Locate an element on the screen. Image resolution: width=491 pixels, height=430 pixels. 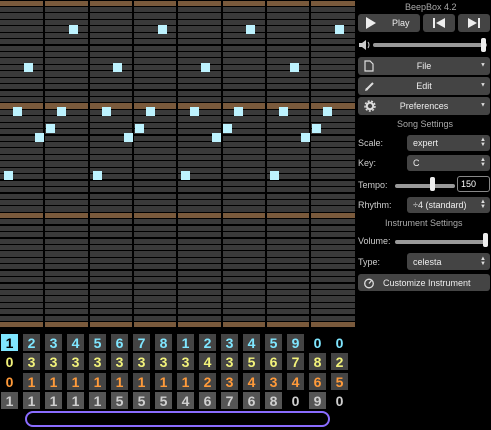
instrument-volume-track is located at coordinates (441, 242).